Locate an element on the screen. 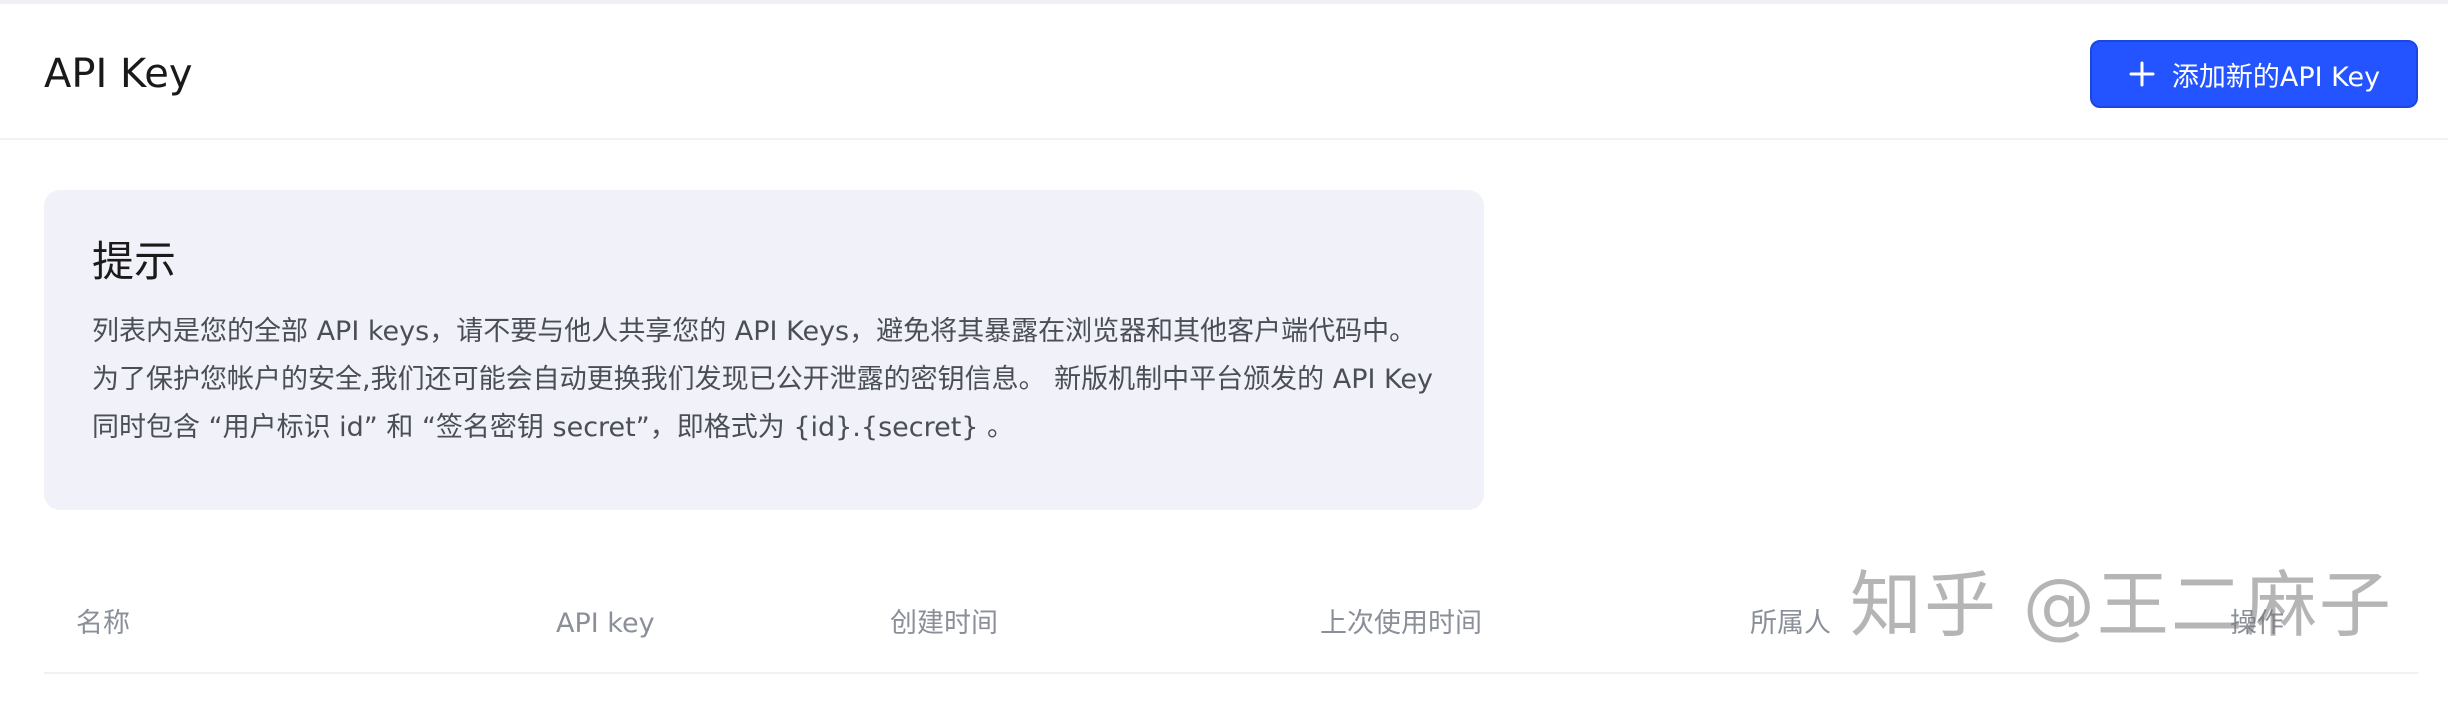 This screenshot has height=702, width=2448. tip-title: 提示 is located at coordinates (134, 261).